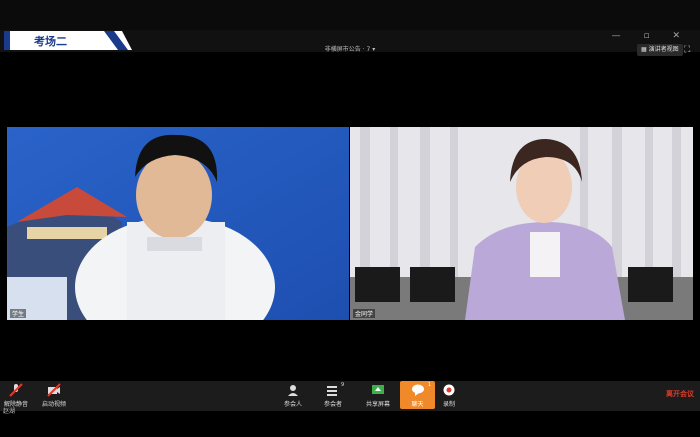 The height and width of the screenshot is (437, 700). I want to click on attendees-icon, so click(332, 391).